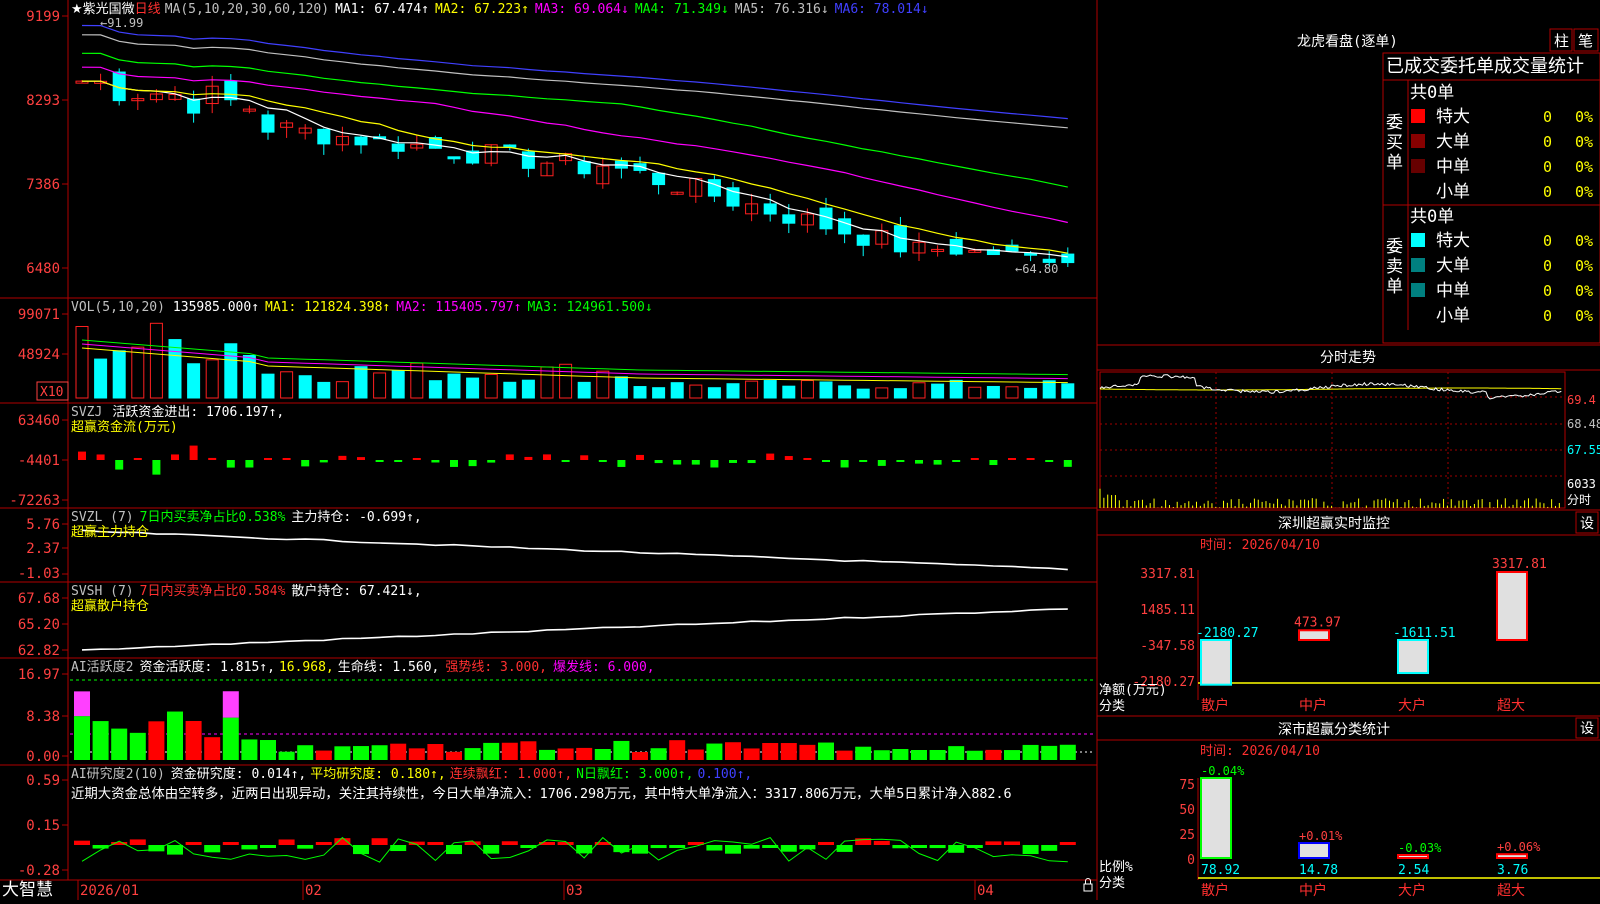 The height and width of the screenshot is (904, 1600). Describe the element at coordinates (1453, 192) in the screenshot. I see `buy-order-label: 小单` at that location.